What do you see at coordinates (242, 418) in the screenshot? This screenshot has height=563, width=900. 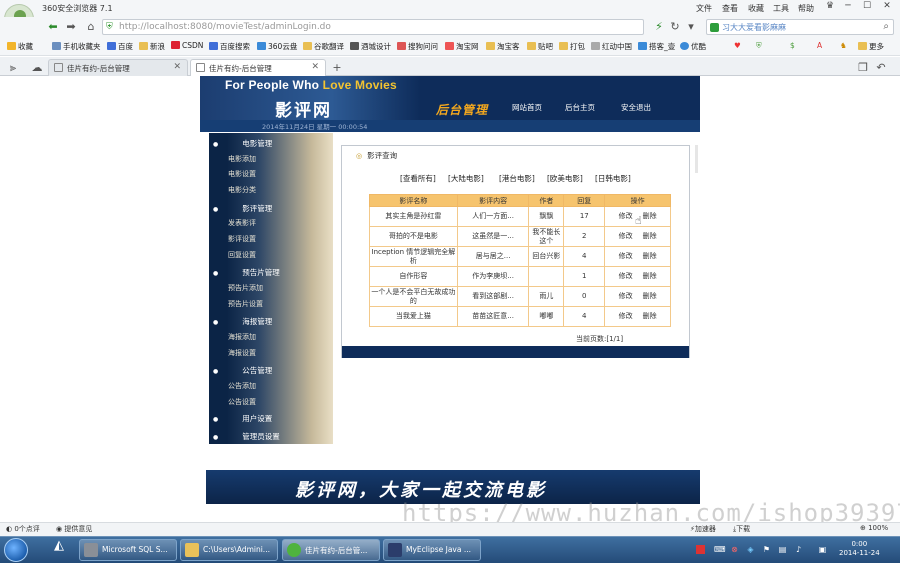 I see `sidebar-group-users: 用户设置` at bounding box center [242, 418].